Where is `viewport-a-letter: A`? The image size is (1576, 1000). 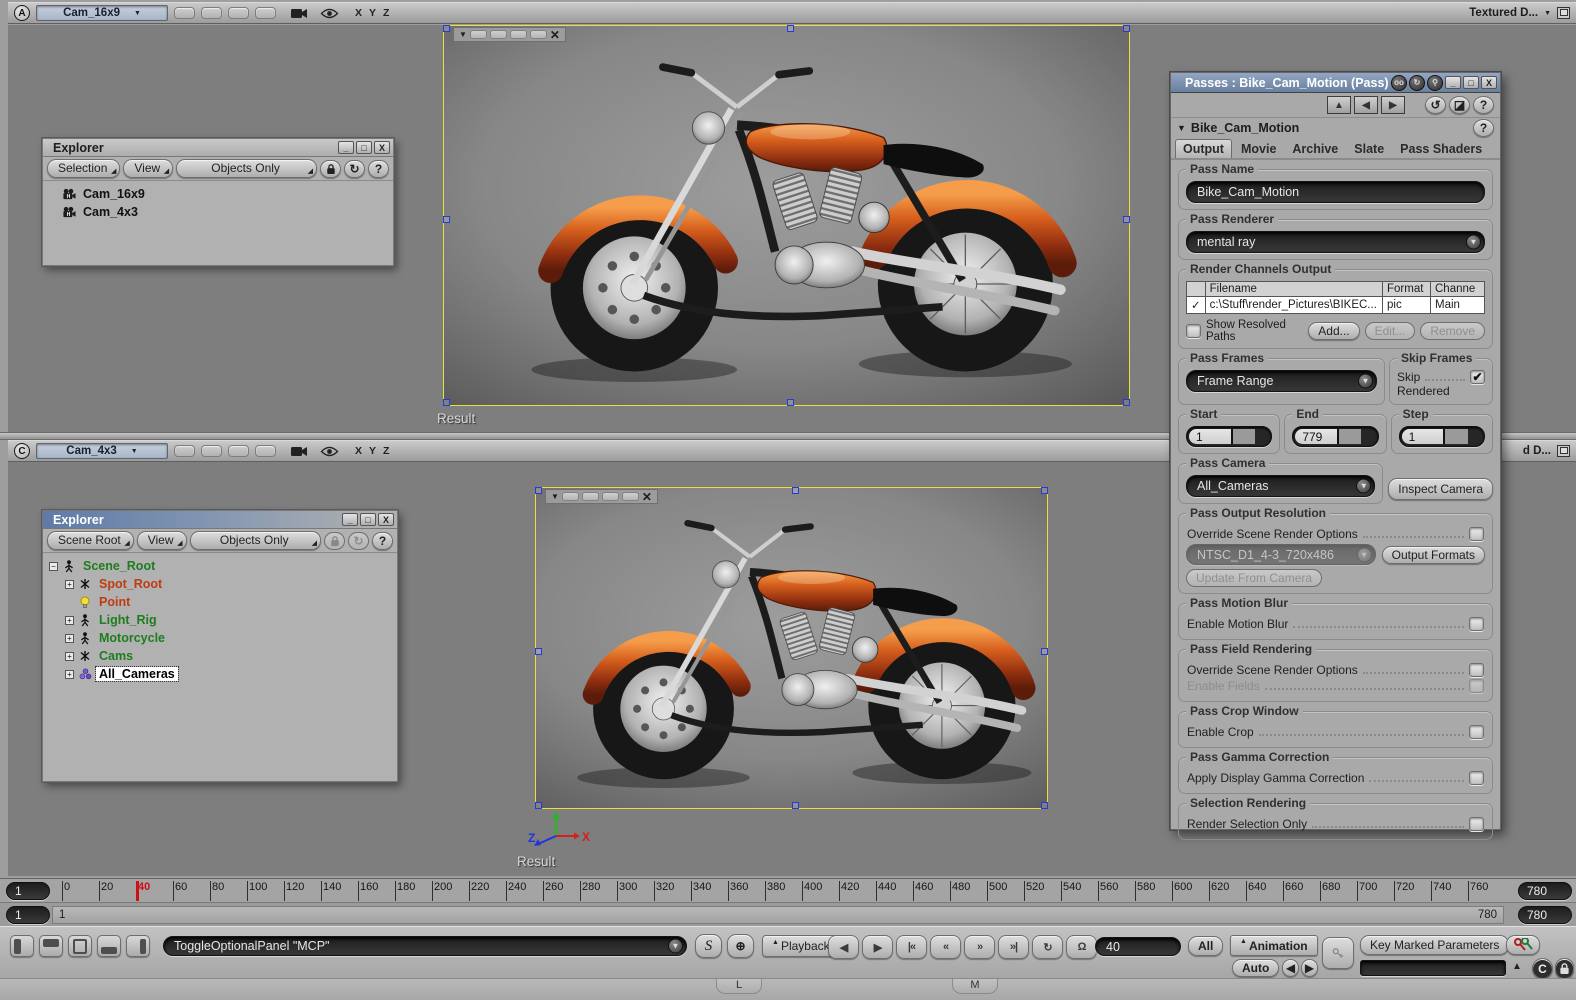 viewport-a-letter: A is located at coordinates (22, 13).